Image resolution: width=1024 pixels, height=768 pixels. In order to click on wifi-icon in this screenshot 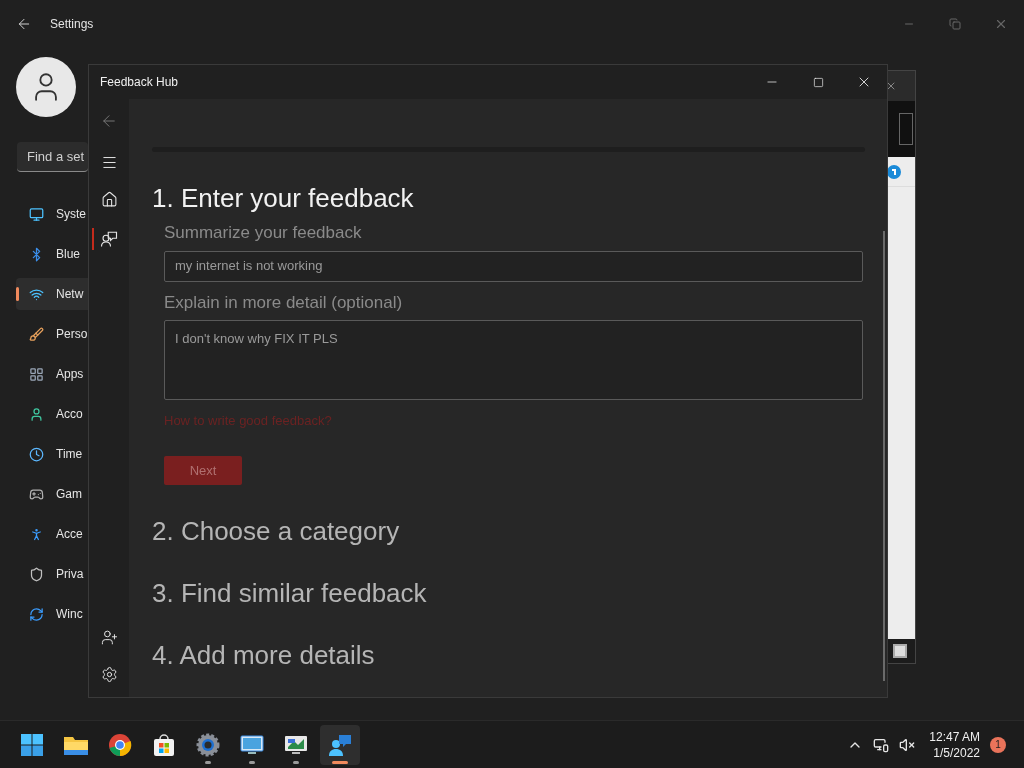, I will do `click(36, 294)`.